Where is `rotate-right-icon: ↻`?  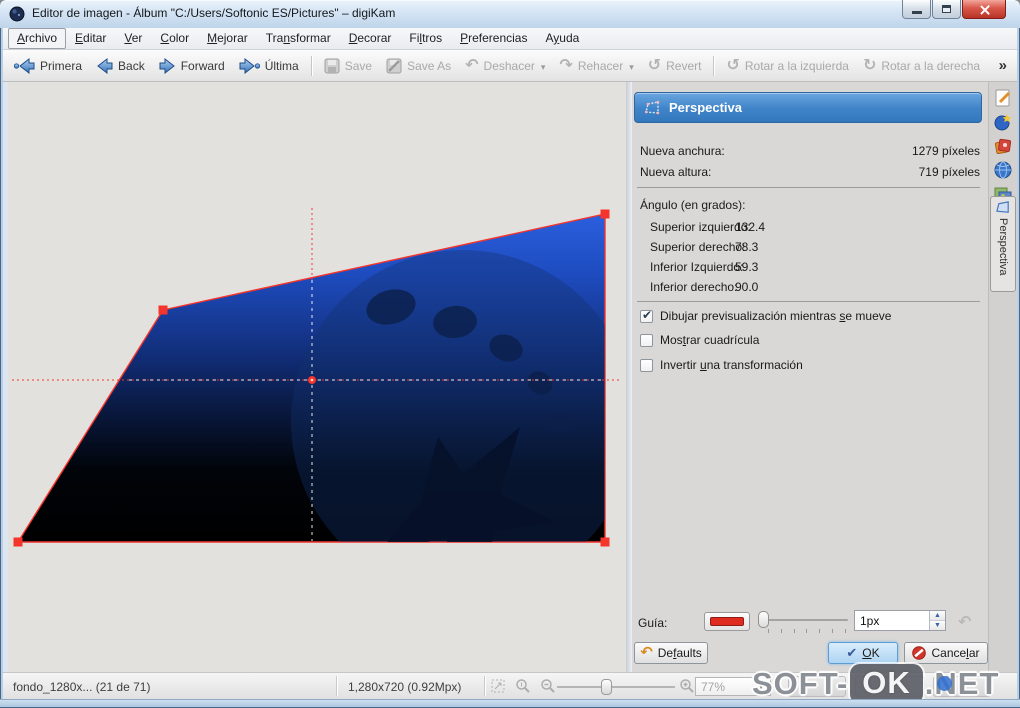 rotate-right-icon: ↻ is located at coordinates (869, 65).